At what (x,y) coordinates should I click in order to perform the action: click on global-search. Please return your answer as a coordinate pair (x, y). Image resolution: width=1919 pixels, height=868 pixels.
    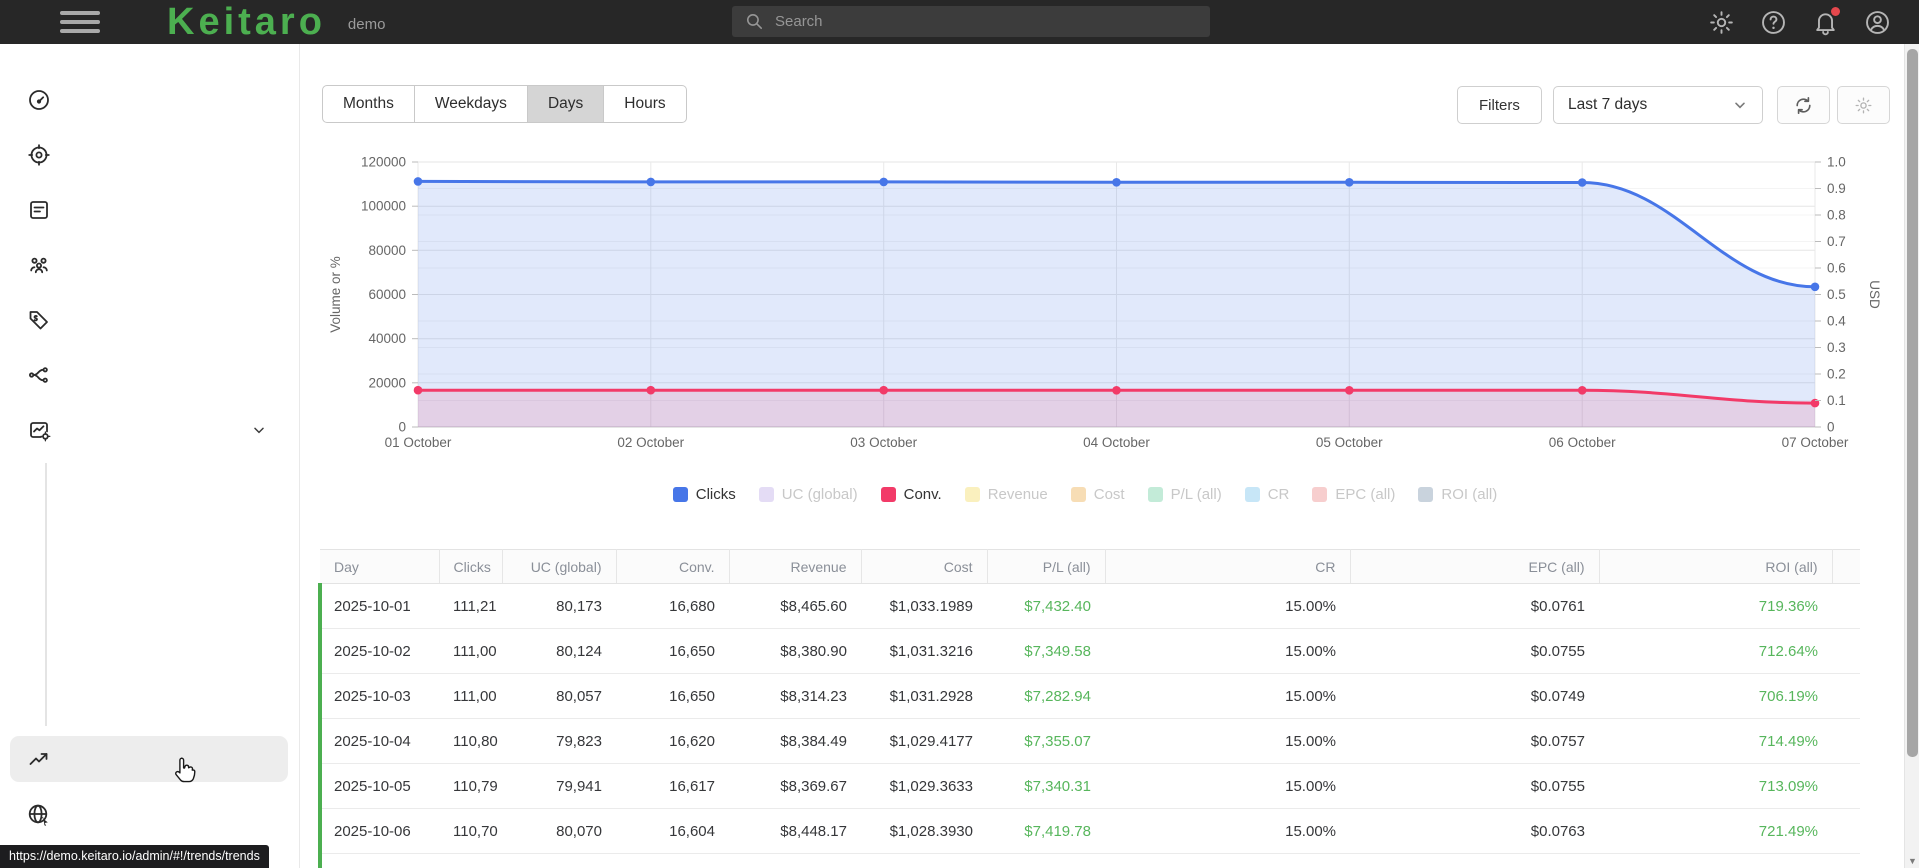
    Looking at the image, I should click on (971, 21).